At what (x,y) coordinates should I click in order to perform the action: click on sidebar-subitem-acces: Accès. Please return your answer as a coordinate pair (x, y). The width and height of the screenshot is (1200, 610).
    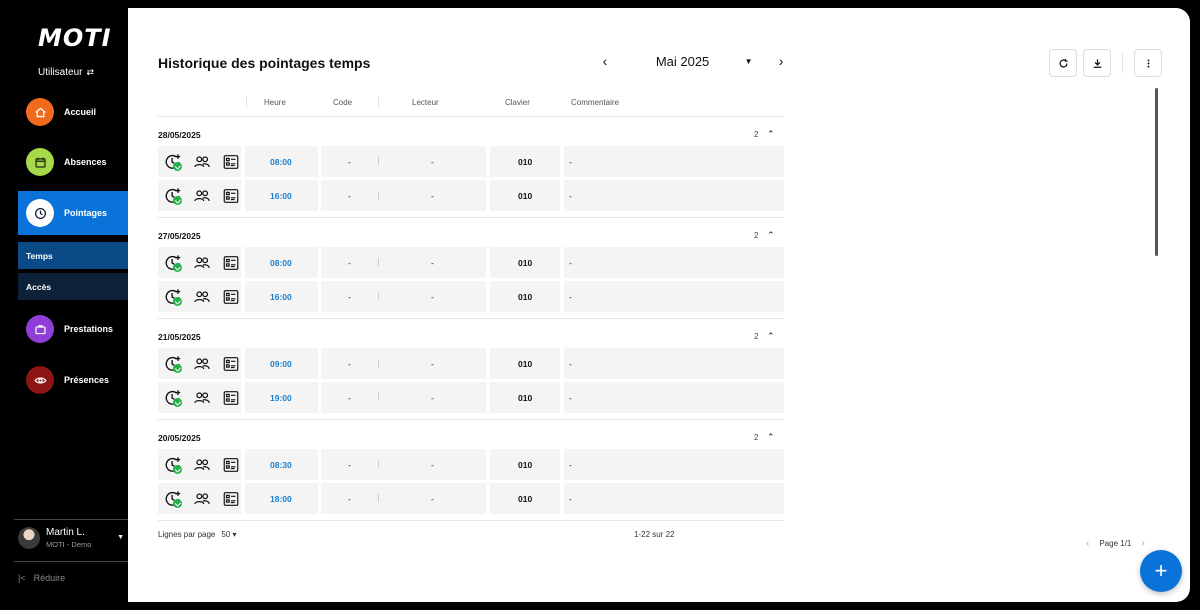
    Looking at the image, I should click on (73, 286).